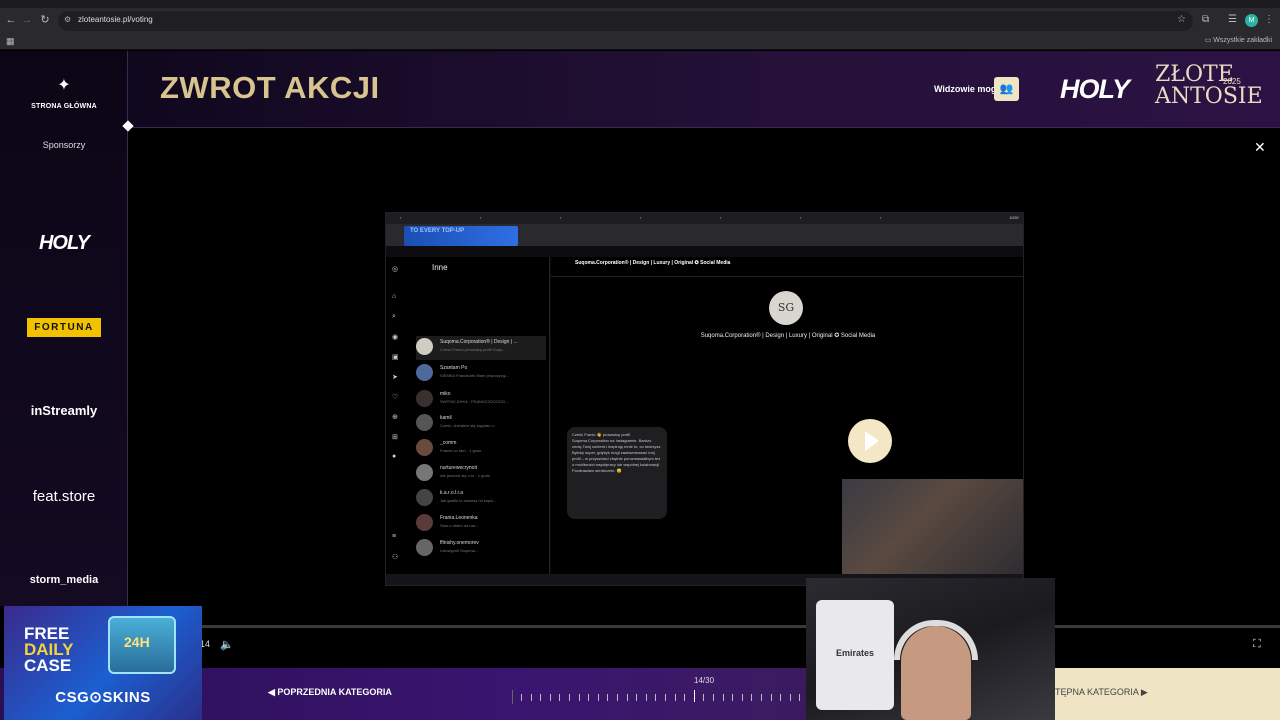 The image size is (1280, 720). Describe the element at coordinates (1095, 89) in the screenshot. I see `logo-holy: HOLY` at that location.